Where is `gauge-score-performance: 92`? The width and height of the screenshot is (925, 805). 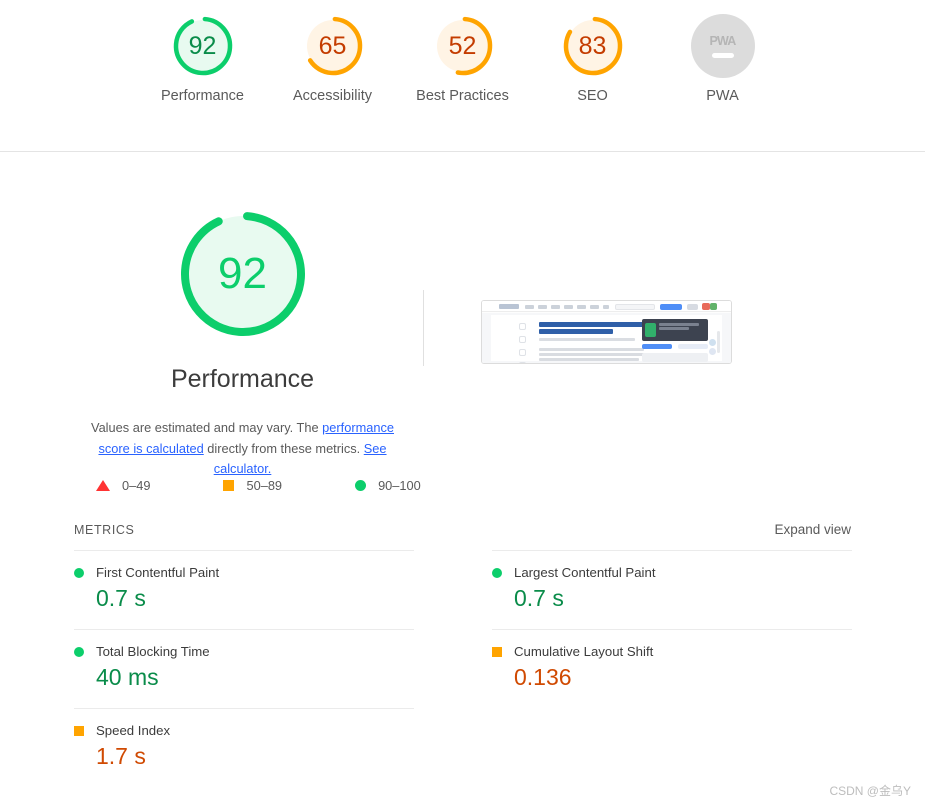
gauge-score-performance: 92 is located at coordinates (202, 45).